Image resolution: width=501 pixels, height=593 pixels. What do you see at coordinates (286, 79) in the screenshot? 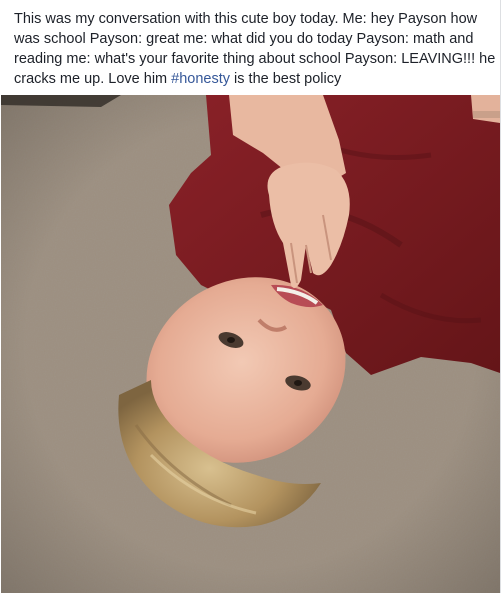
I see `caption-text-after-hashtag: is the best policy` at bounding box center [286, 79].